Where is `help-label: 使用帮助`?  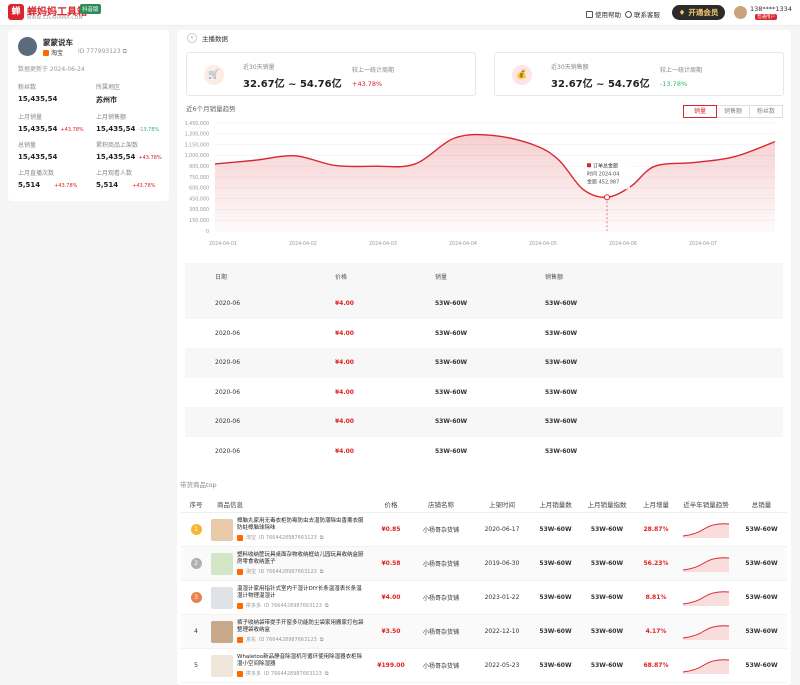
help-label: 使用帮助 is located at coordinates (608, 15).